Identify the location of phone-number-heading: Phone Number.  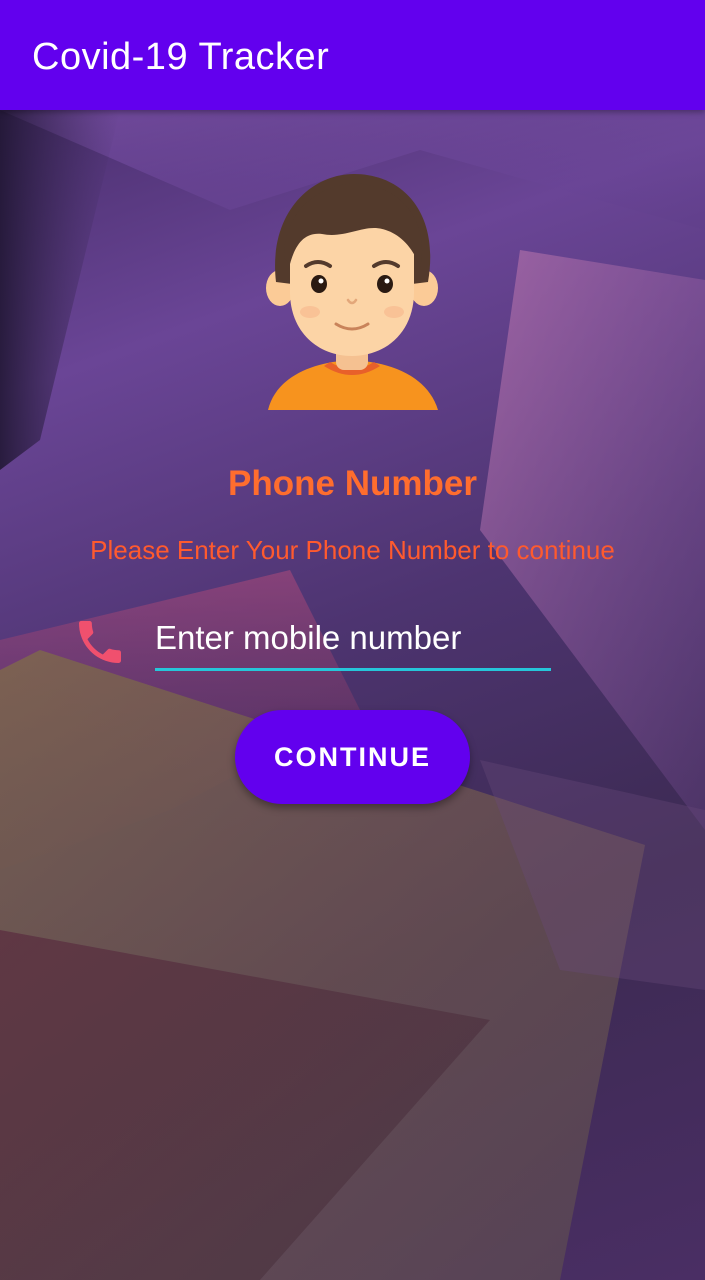
(352, 483).